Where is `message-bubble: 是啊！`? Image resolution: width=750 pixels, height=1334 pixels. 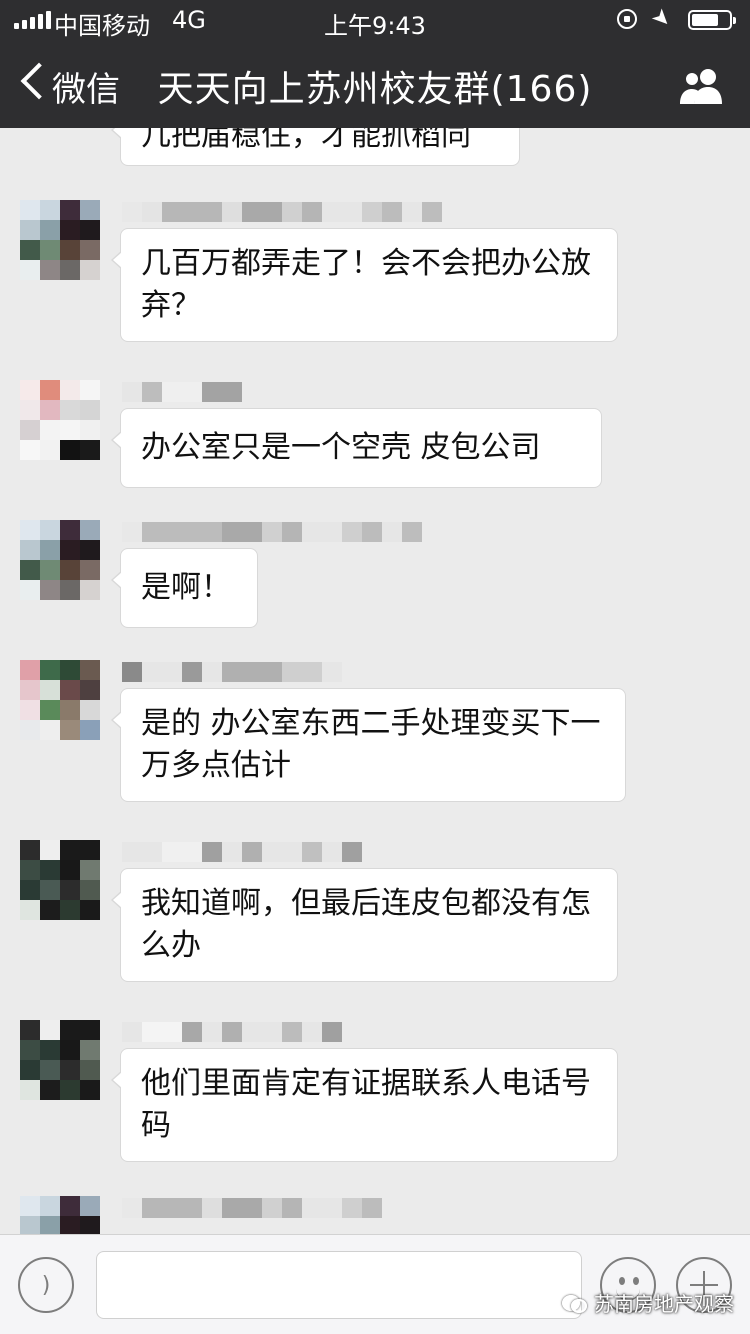
message-bubble: 是啊！ is located at coordinates (184, 588).